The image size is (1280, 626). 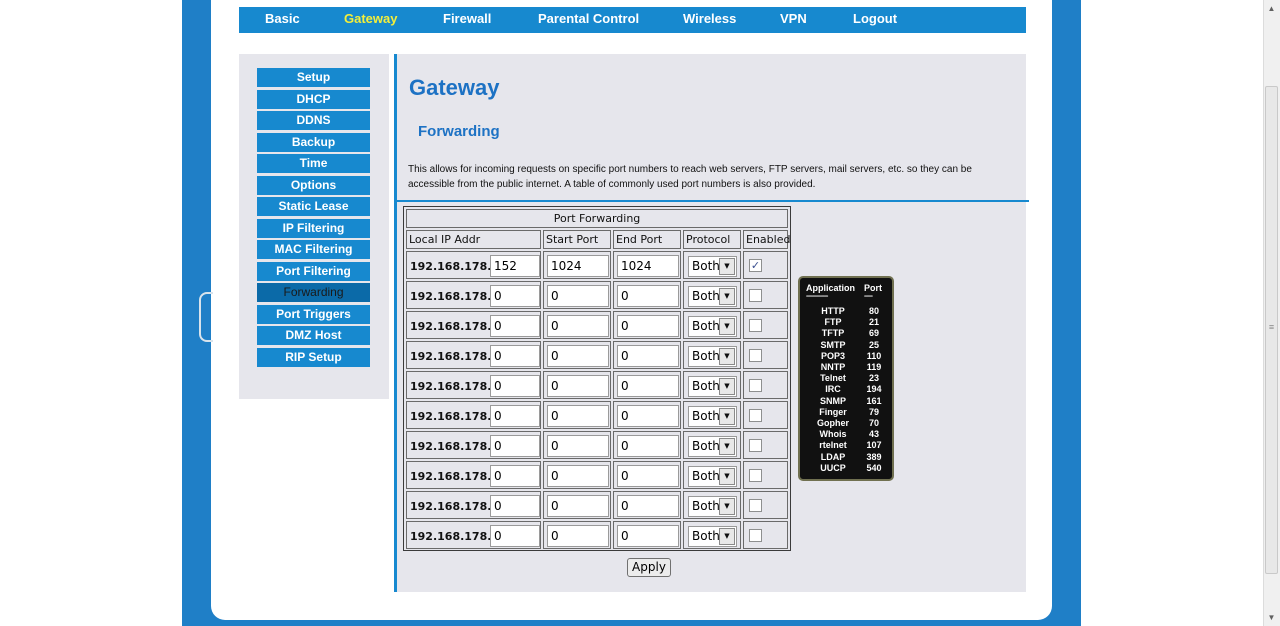 I want to click on nav-firewall: Firewall, so click(x=467, y=20).